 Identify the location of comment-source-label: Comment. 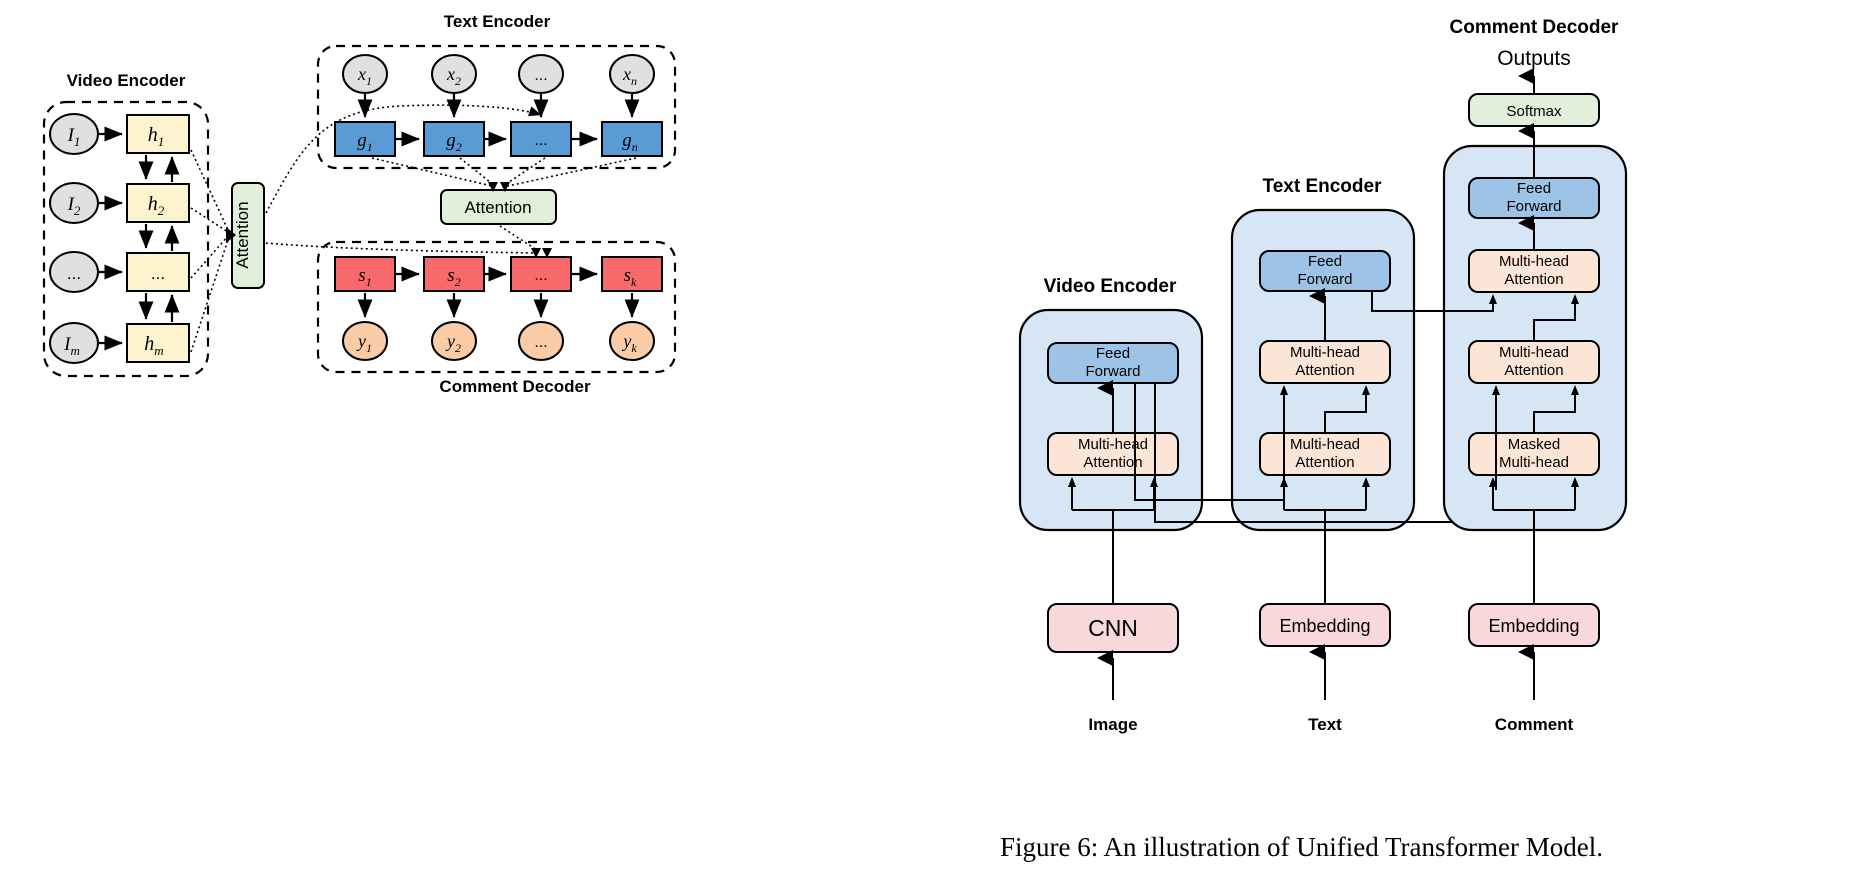
(1534, 724).